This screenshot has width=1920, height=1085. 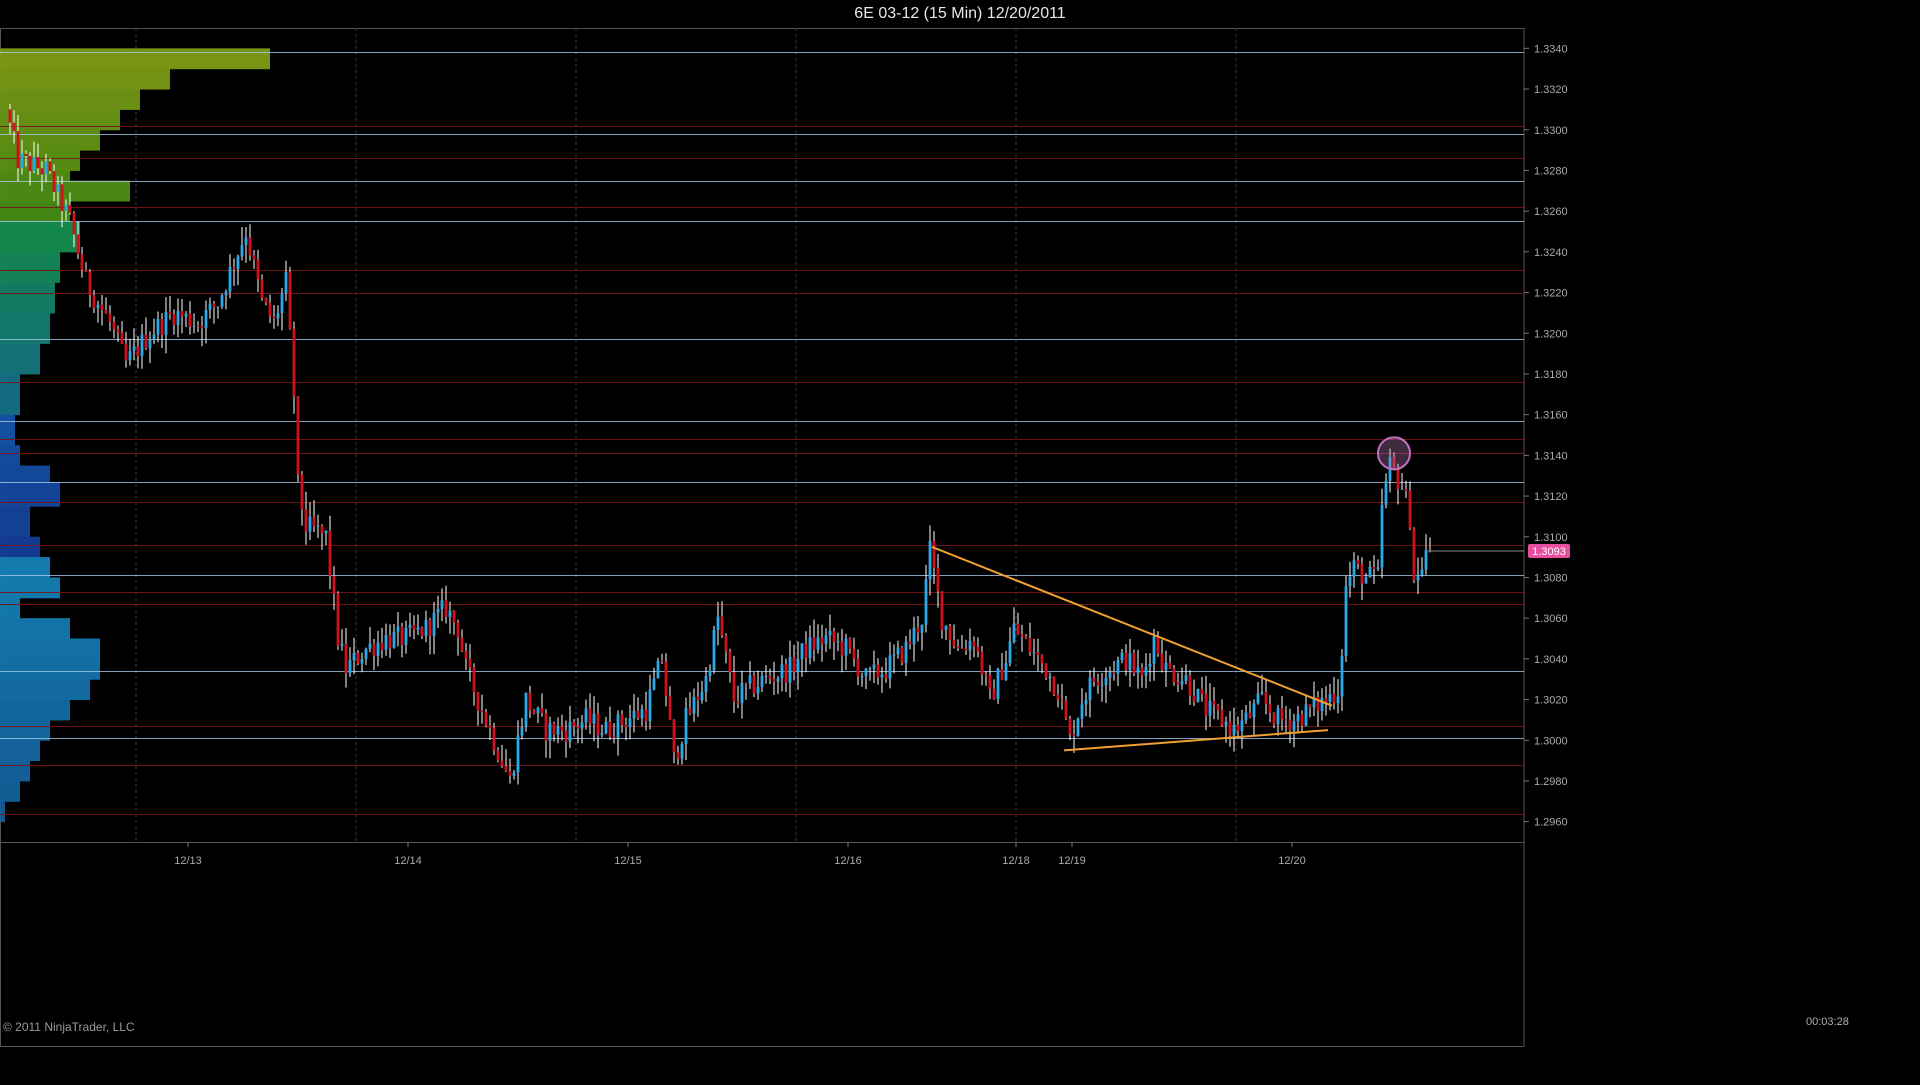 I want to click on y-tick-label: 1.3200, so click(x=1551, y=334).